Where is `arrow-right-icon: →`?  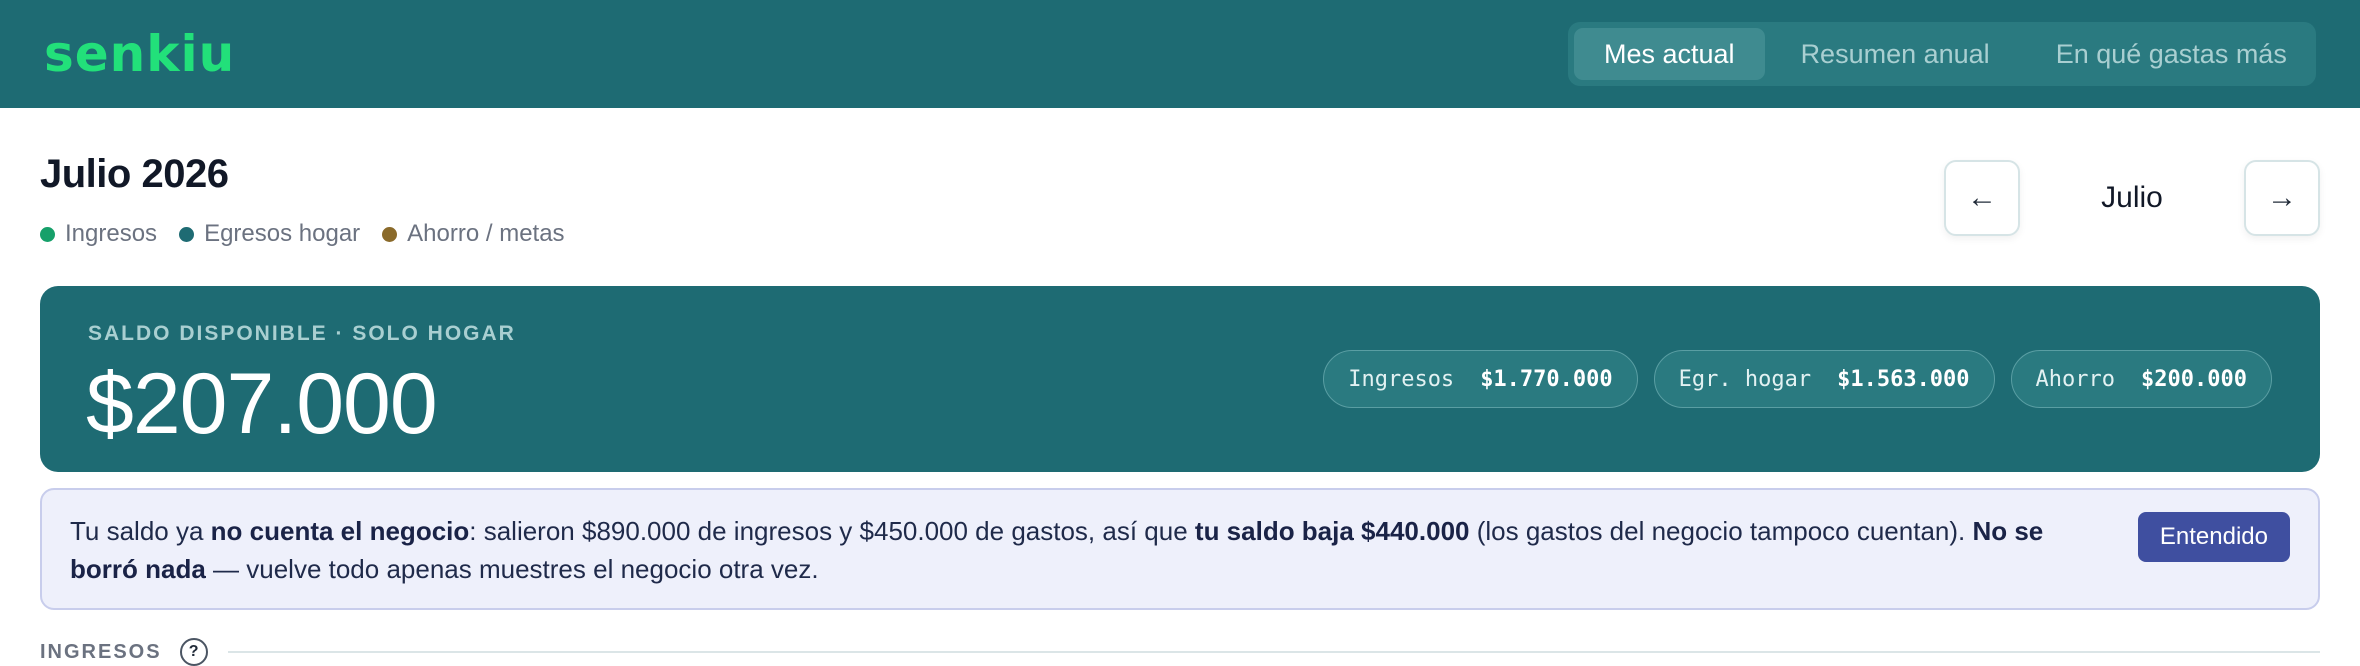
arrow-right-icon: → is located at coordinates (2282, 197).